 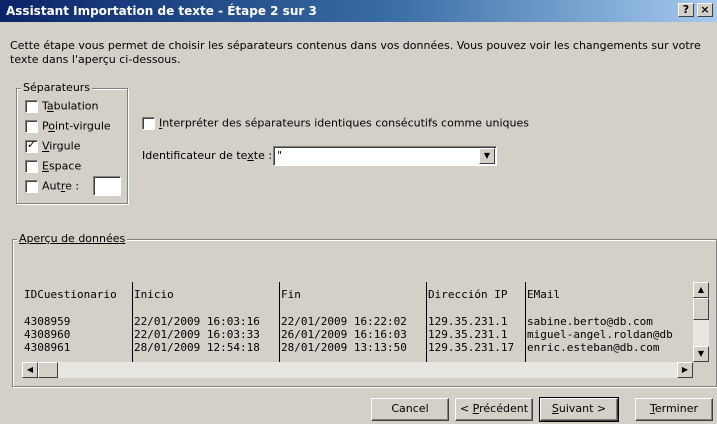 What do you see at coordinates (487, 156) in the screenshot?
I see `chevron-down-icon: ▼` at bounding box center [487, 156].